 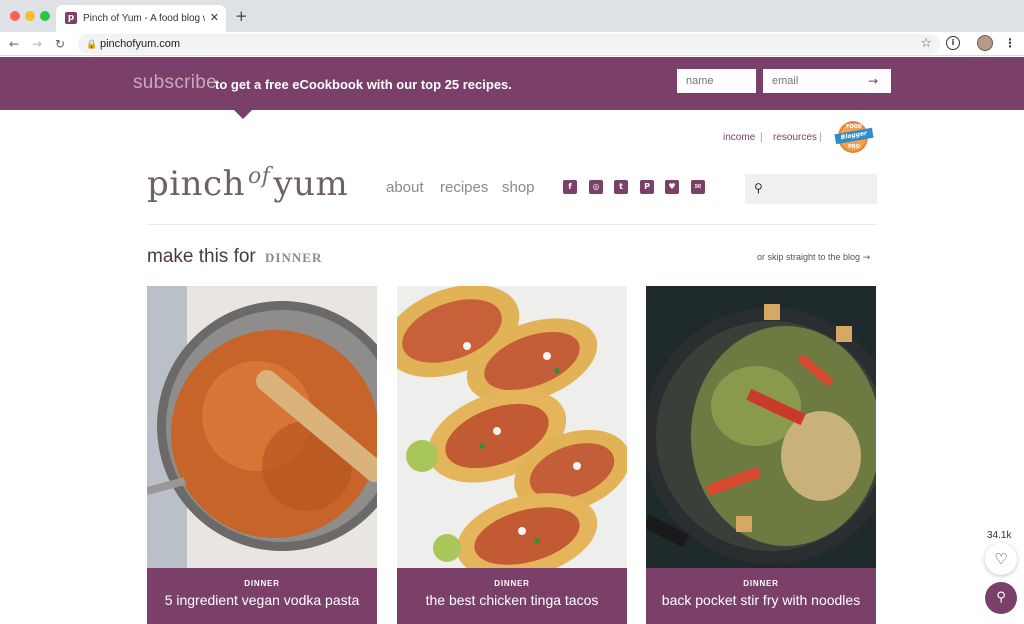 I want to click on divider, so click(x=512, y=224).